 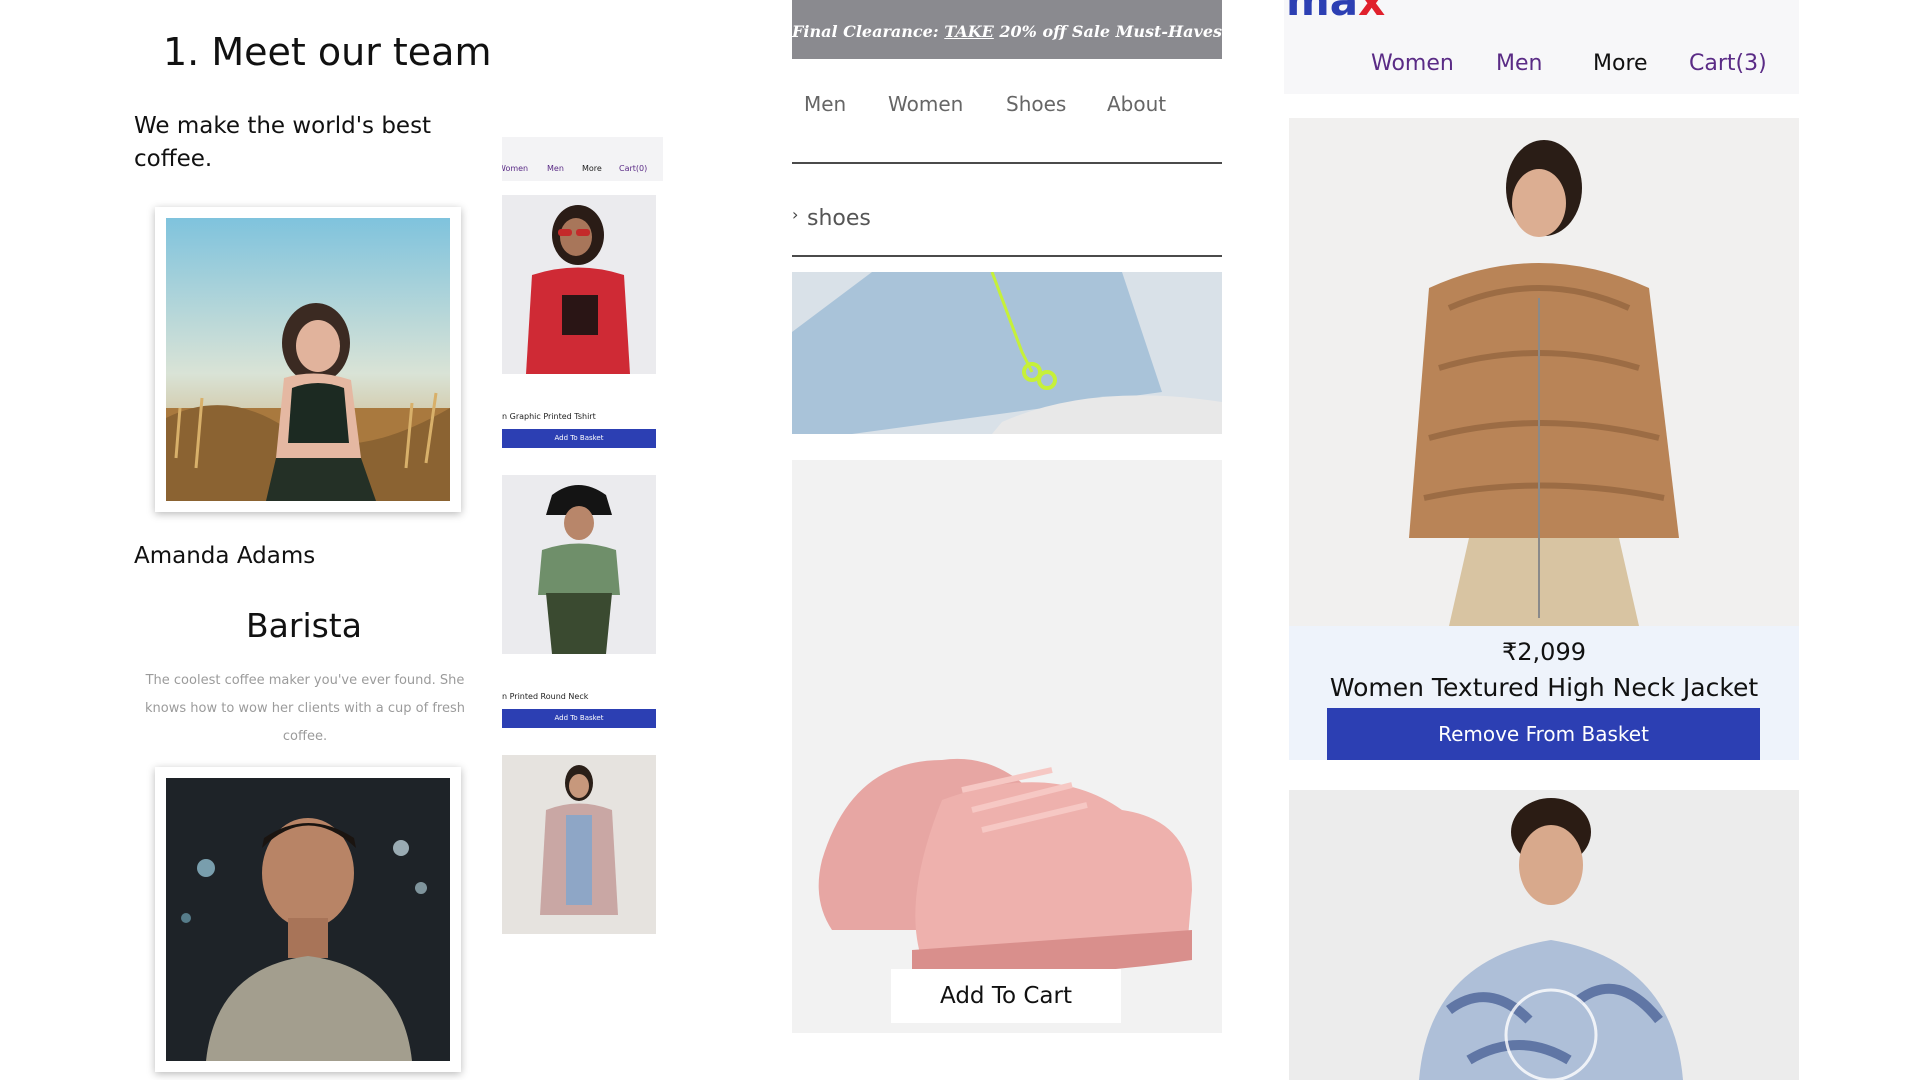 I want to click on mini-nav-women: Women, so click(x=515, y=168).